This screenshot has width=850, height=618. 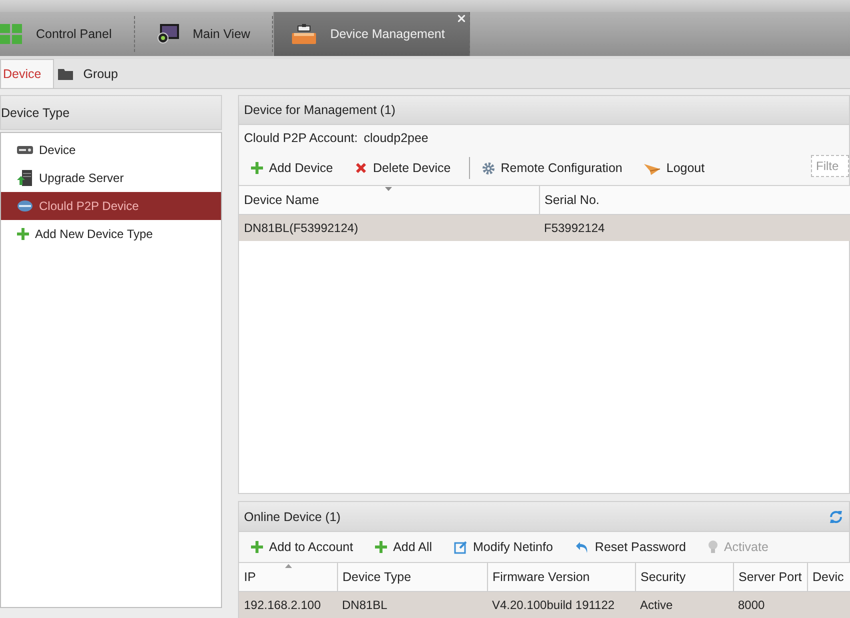 I want to click on sort-down-icon, so click(x=388, y=189).